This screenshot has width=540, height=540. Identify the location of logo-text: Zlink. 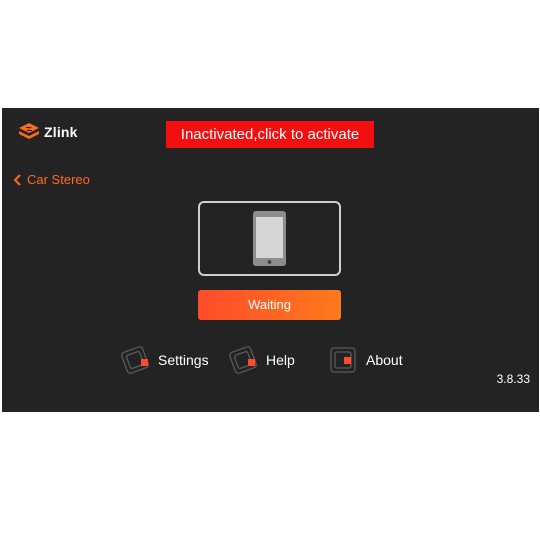
(61, 132).